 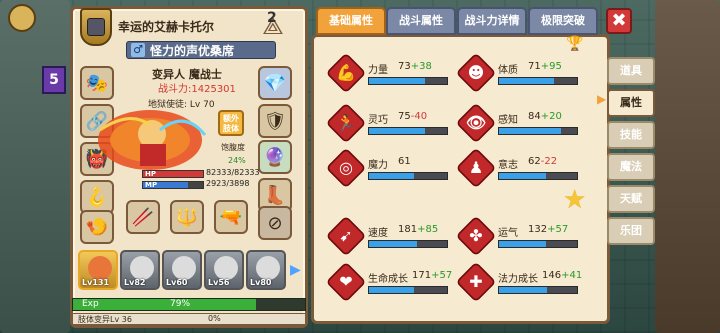 What do you see at coordinates (520, 124) in the screenshot?
I see `stat-row: 👁 感知 84+20` at bounding box center [520, 124].